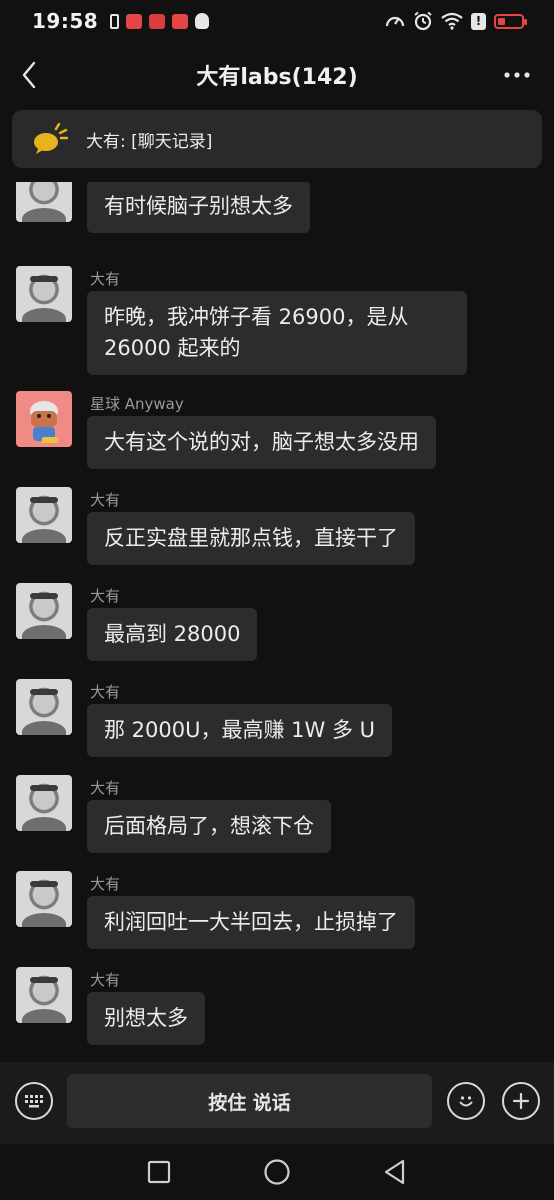 This screenshot has height=1200, width=554. What do you see at coordinates (51, 138) in the screenshot?
I see `announcement-icon` at bounding box center [51, 138].